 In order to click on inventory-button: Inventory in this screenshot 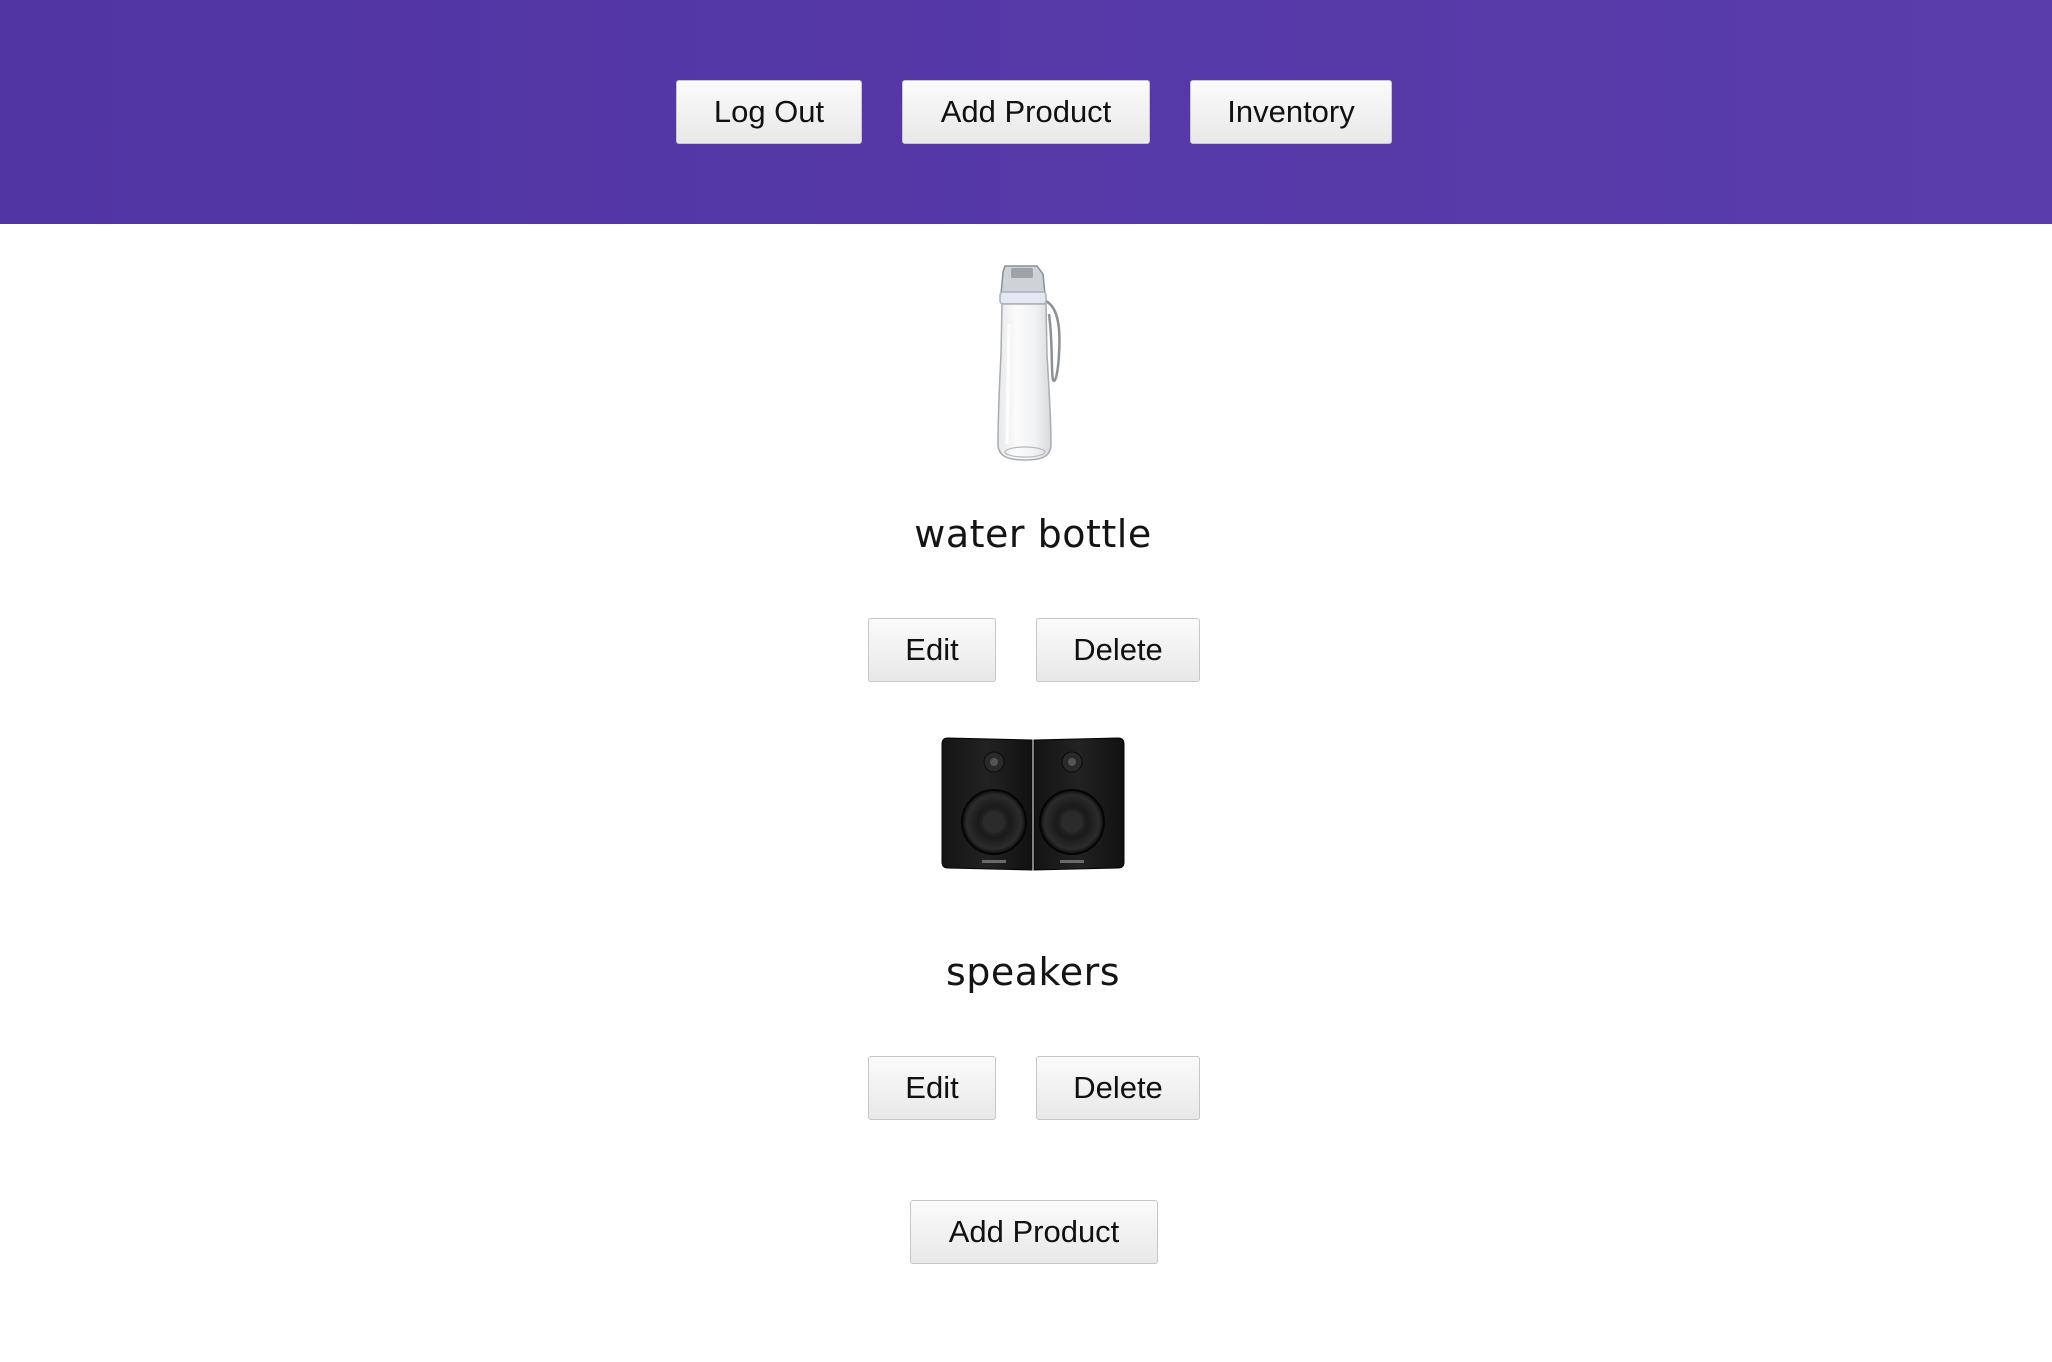, I will do `click(1291, 112)`.